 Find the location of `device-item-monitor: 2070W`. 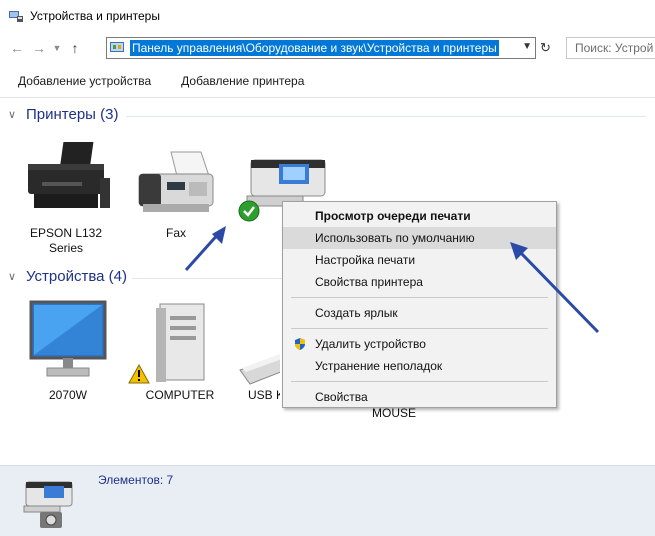

device-item-monitor: 2070W is located at coordinates (68, 349).